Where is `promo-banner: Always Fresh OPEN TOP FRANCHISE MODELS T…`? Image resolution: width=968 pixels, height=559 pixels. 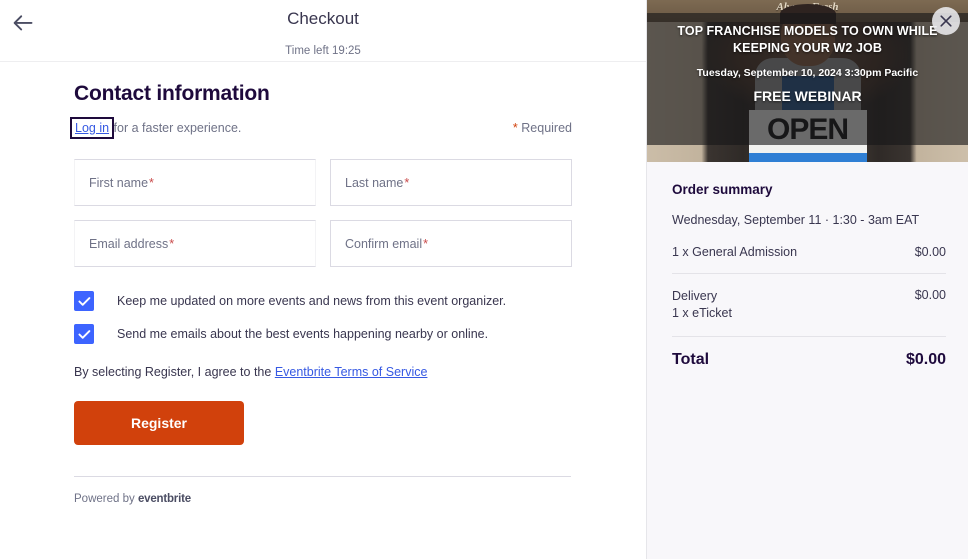 promo-banner: Always Fresh OPEN TOP FRANCHISE MODELS T… is located at coordinates (807, 81).